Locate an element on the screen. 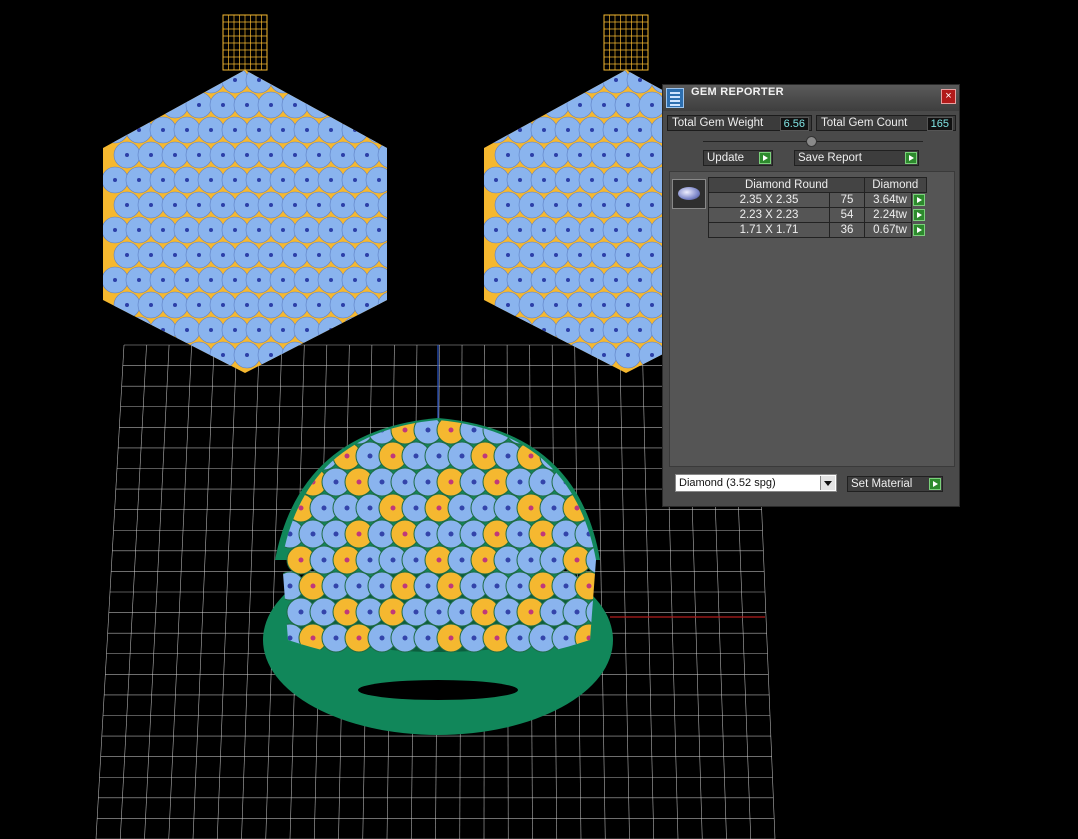 This screenshot has height=839, width=1078. save-report-button-label: Save Report is located at coordinates (830, 158).